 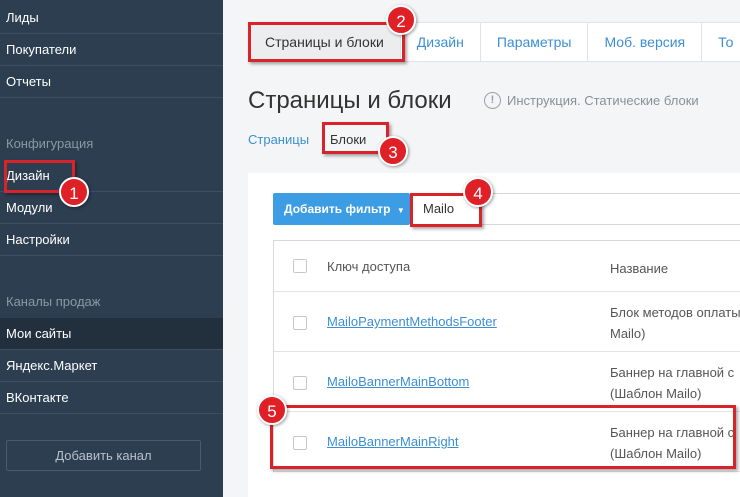 I want to click on annotation-badge-2: 2, so click(x=401, y=20).